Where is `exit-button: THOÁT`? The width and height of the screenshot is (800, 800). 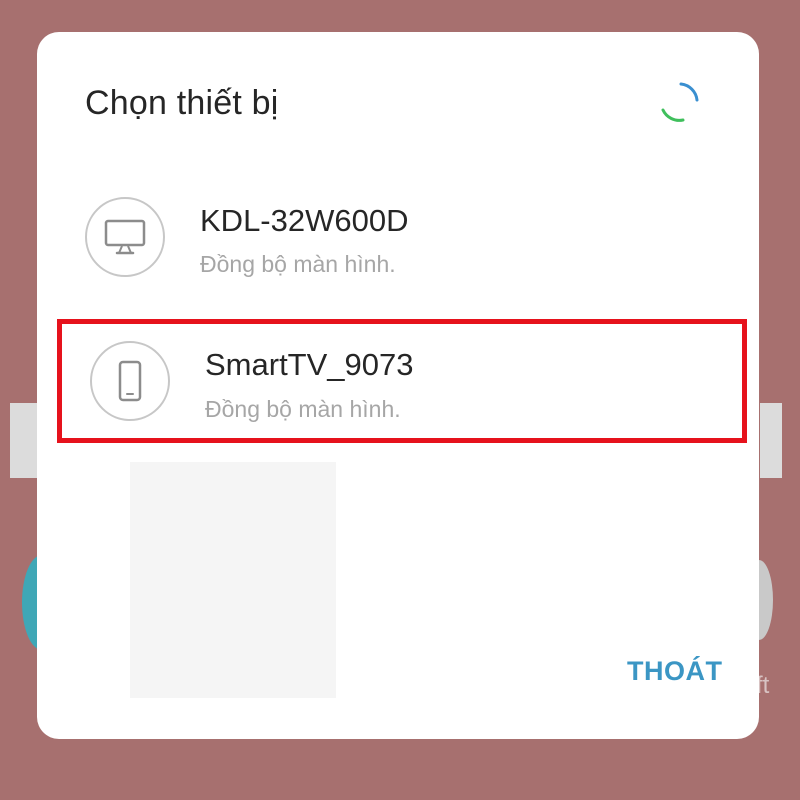
exit-button: THOÁT is located at coordinates (674, 671).